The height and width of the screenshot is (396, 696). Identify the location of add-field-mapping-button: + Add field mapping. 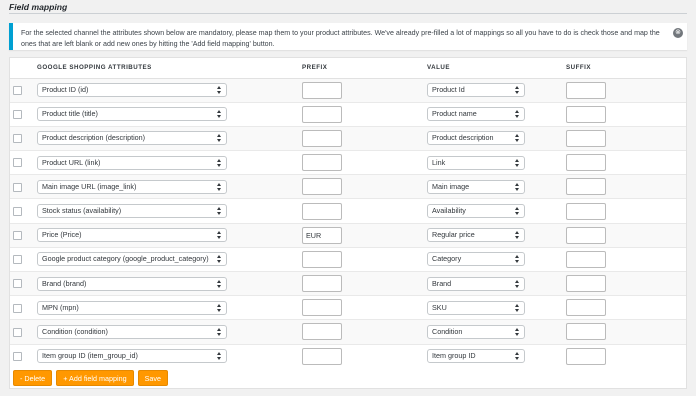
(95, 378).